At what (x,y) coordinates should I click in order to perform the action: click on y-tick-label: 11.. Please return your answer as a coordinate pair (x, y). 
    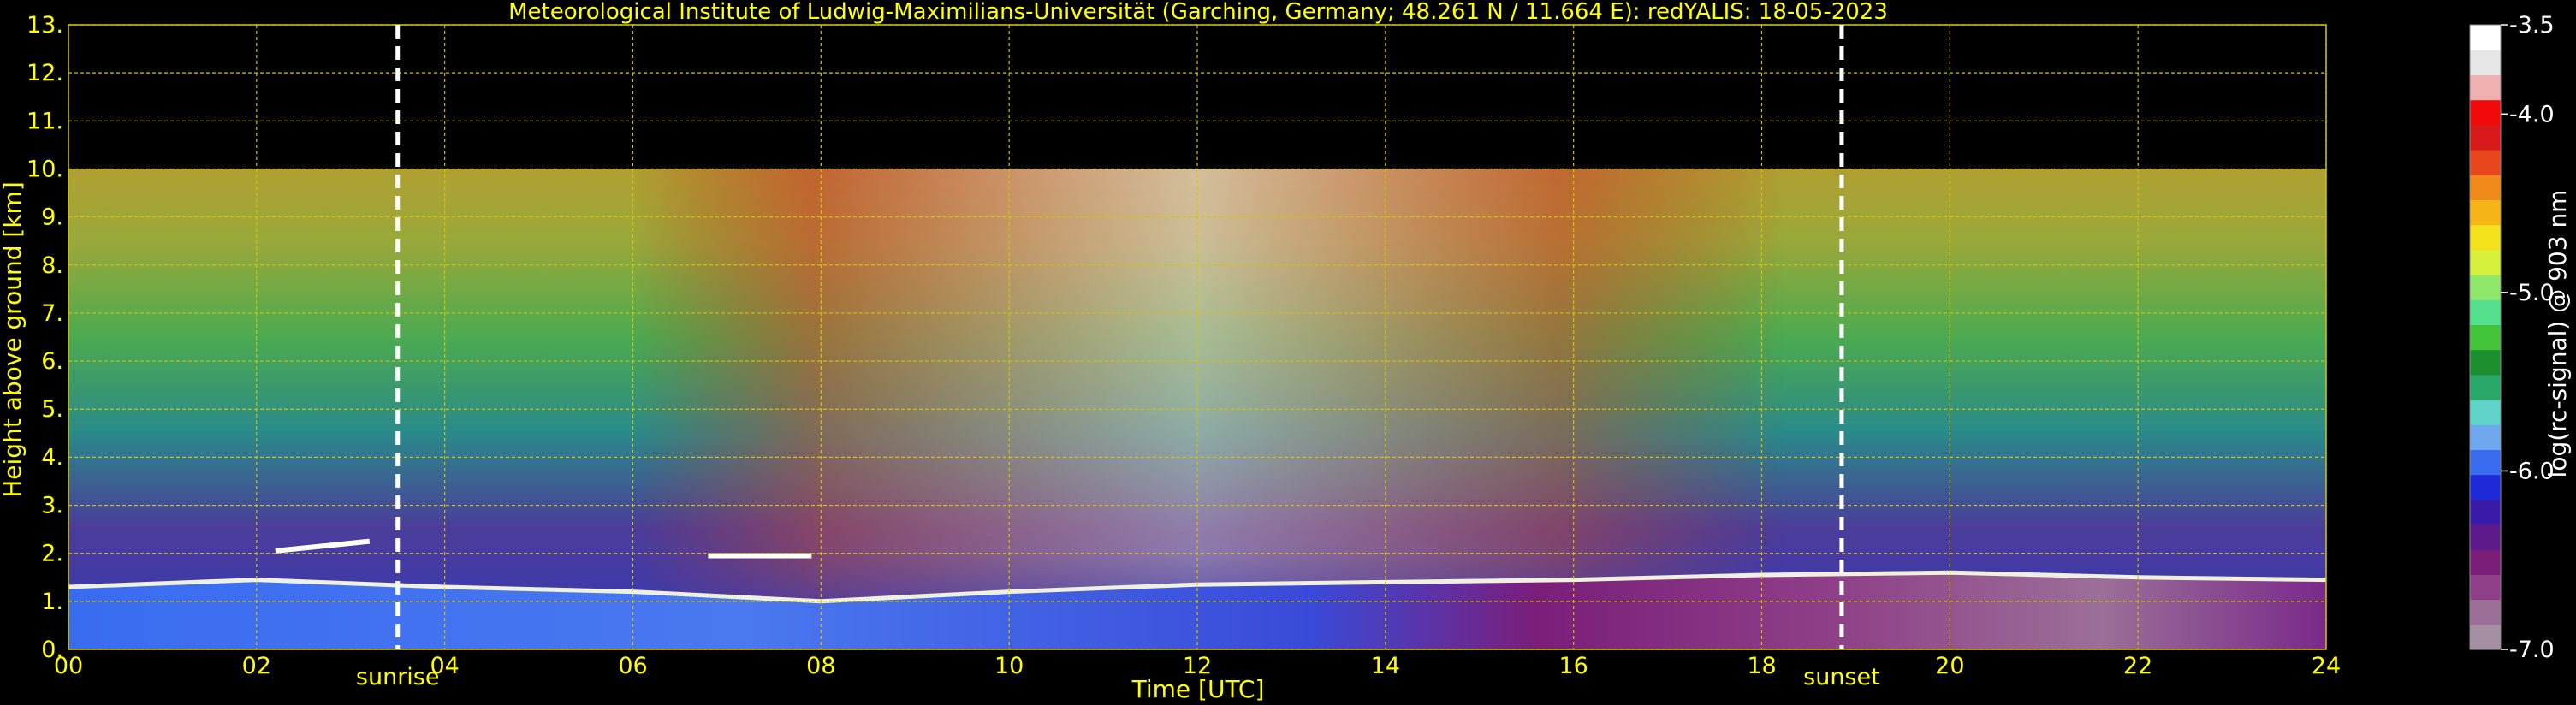
    Looking at the image, I should click on (45, 121).